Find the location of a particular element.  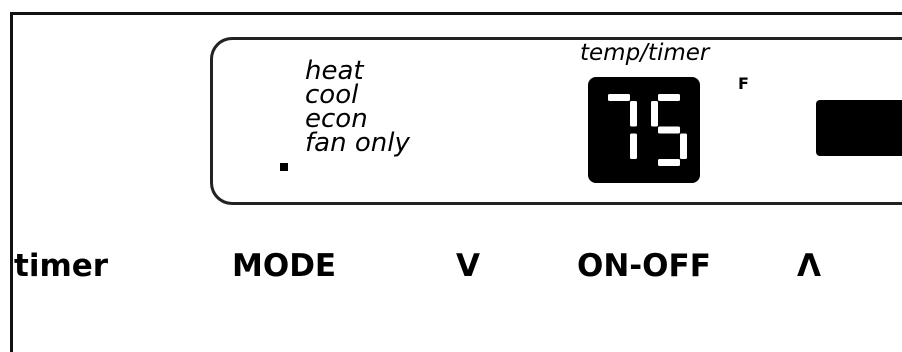

mode-list: heat cool econ fan only is located at coordinates (357, 108).